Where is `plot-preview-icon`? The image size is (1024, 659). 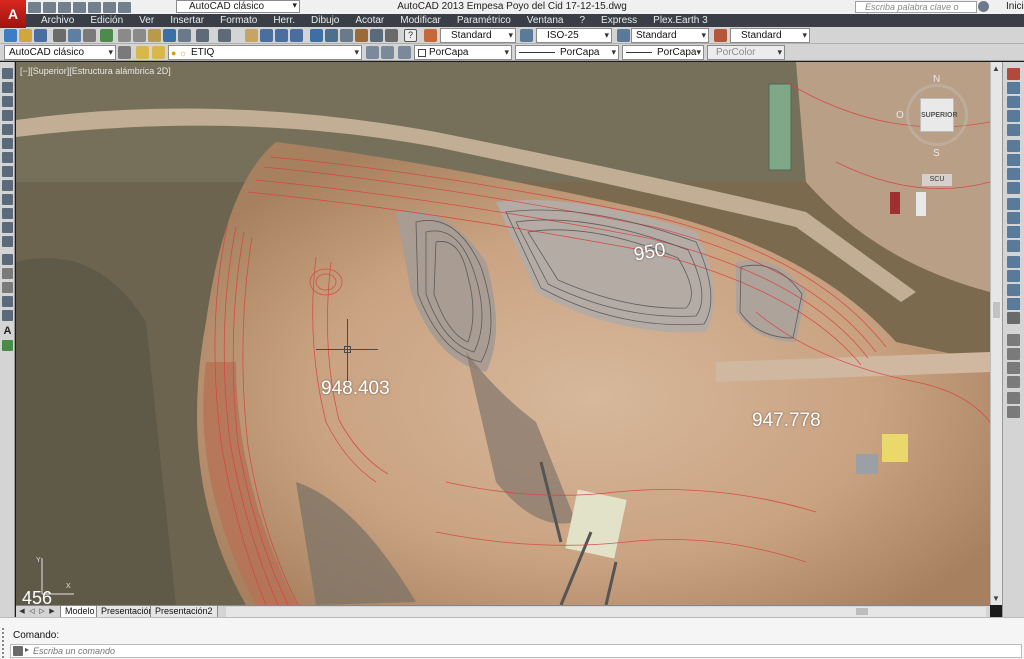 plot-preview-icon is located at coordinates (74, 35).